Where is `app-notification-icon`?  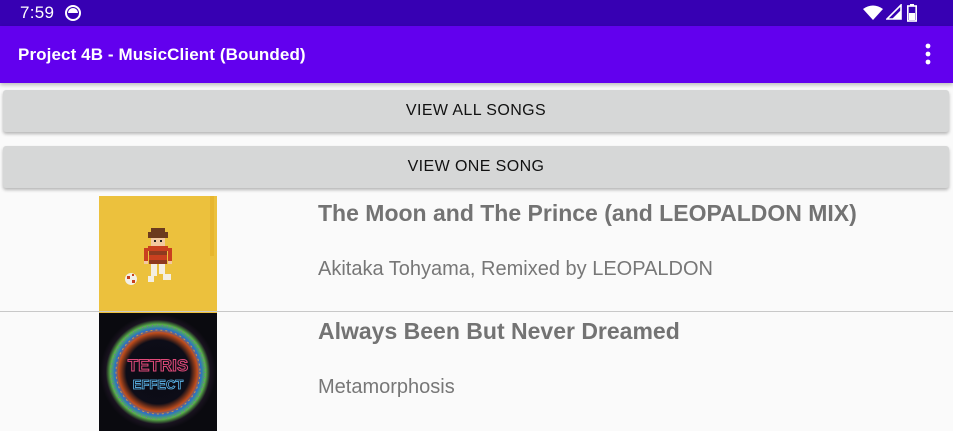
app-notification-icon is located at coordinates (73, 13).